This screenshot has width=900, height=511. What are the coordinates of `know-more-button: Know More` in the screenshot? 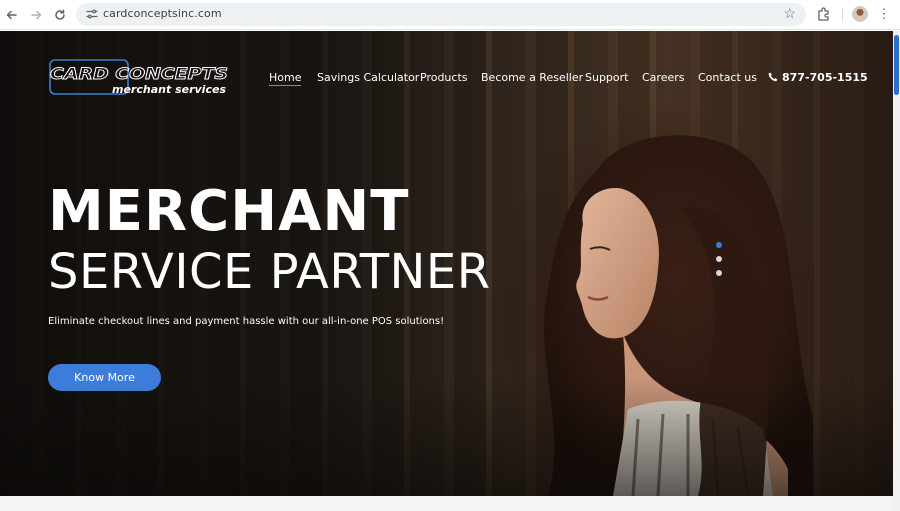 It's located at (104, 377).